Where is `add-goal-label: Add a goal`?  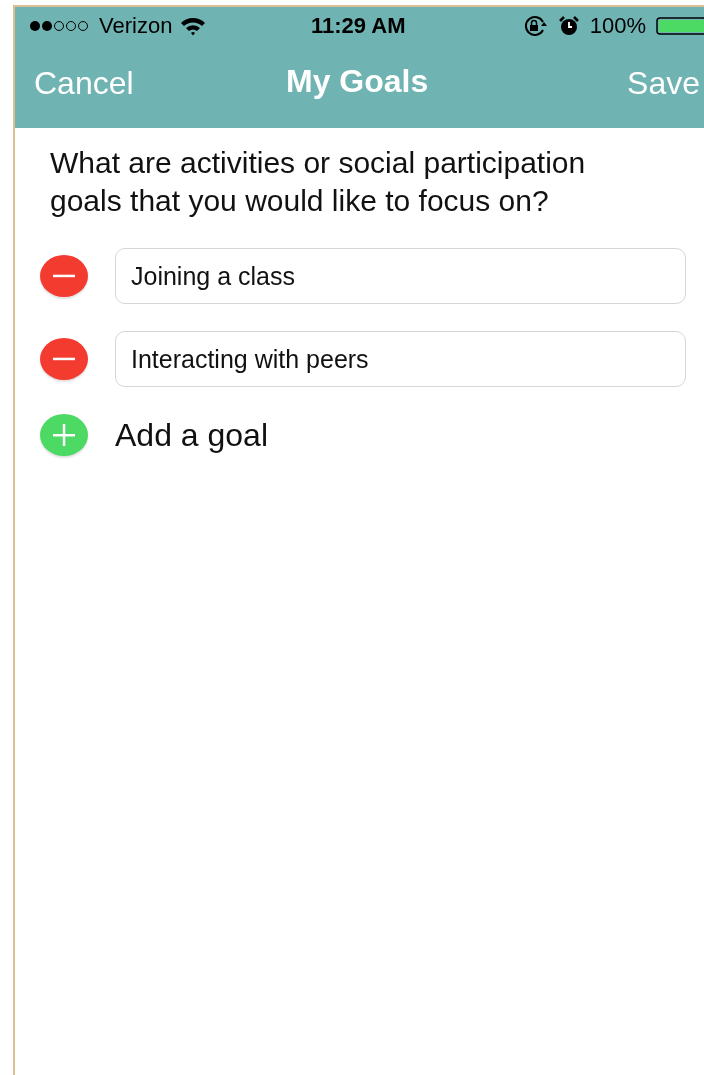
add-goal-label: Add a goal is located at coordinates (191, 435).